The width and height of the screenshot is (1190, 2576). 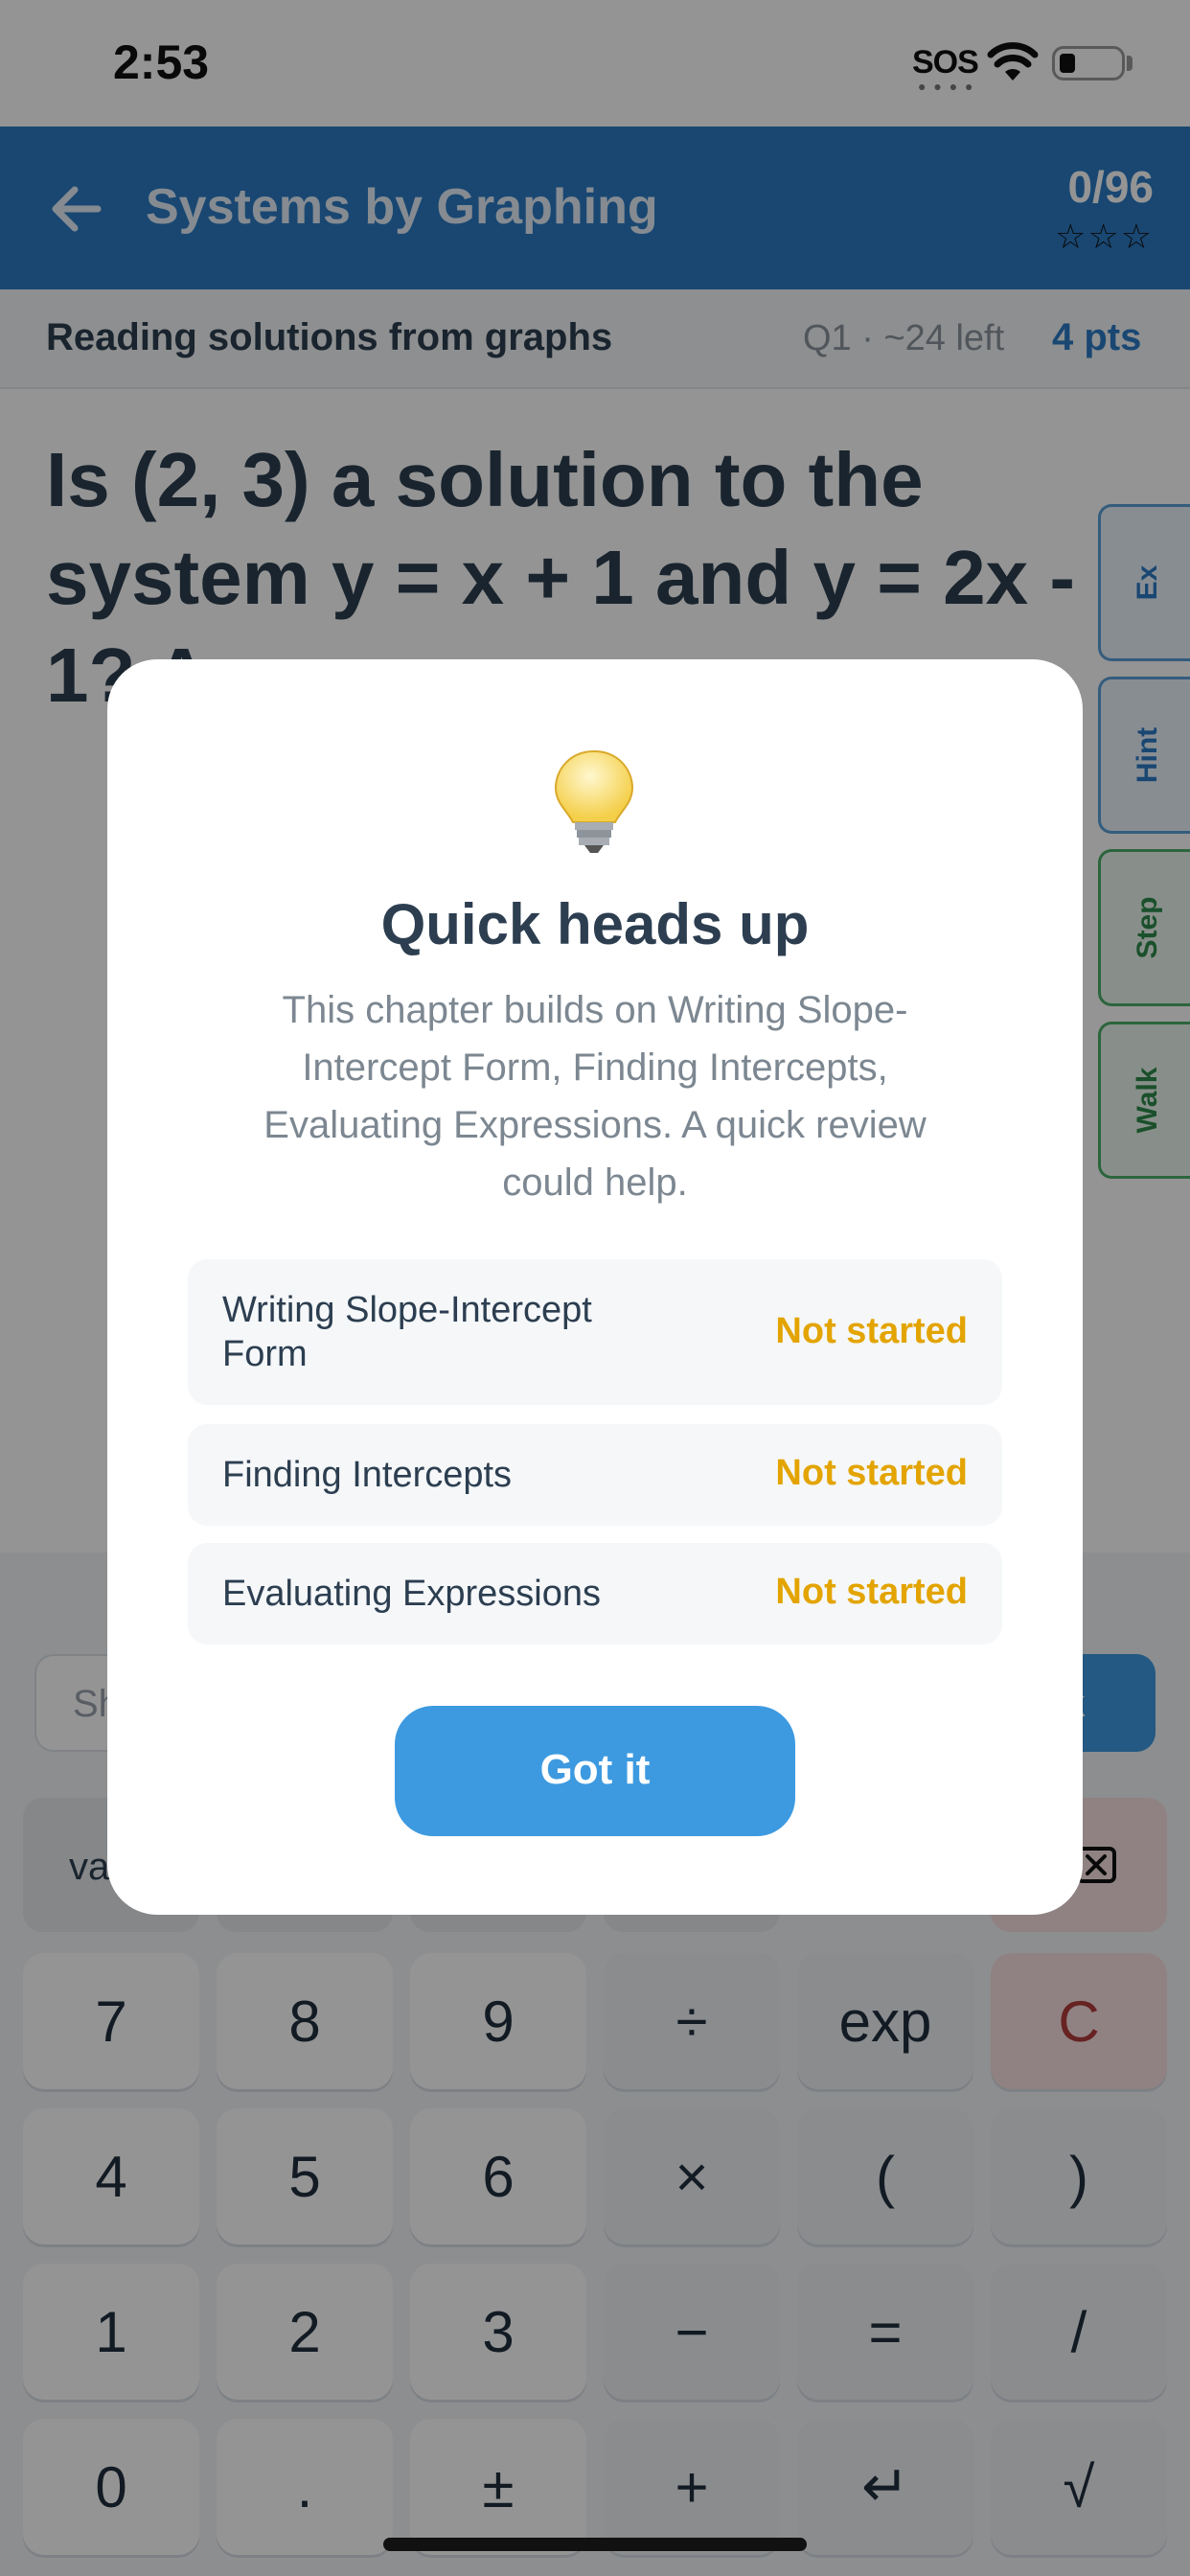 I want to click on chapter-name: Writing Slope-Intercept Form, so click(x=407, y=1332).